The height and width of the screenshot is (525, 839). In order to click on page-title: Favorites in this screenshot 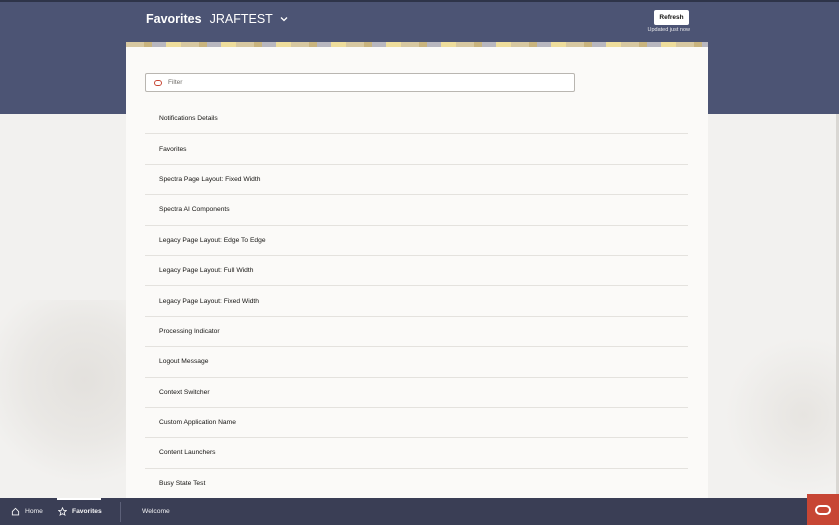, I will do `click(174, 19)`.